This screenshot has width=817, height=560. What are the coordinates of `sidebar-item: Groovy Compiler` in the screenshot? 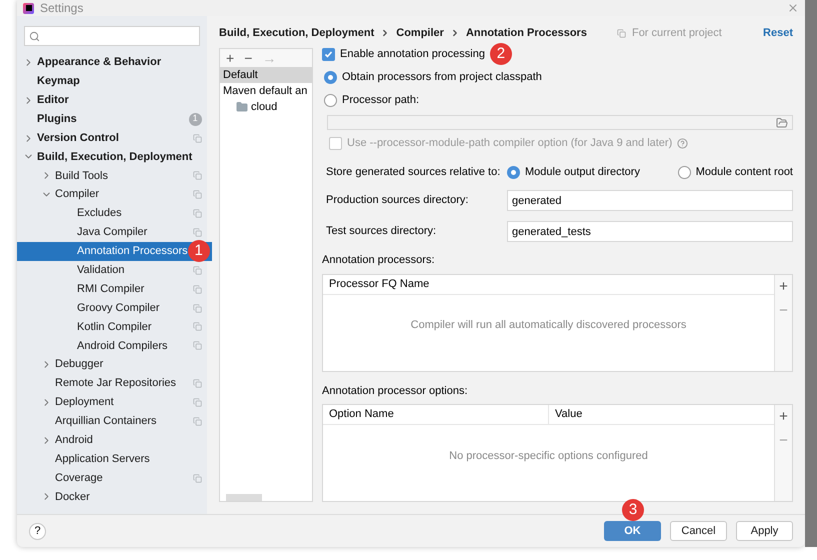 It's located at (114, 308).